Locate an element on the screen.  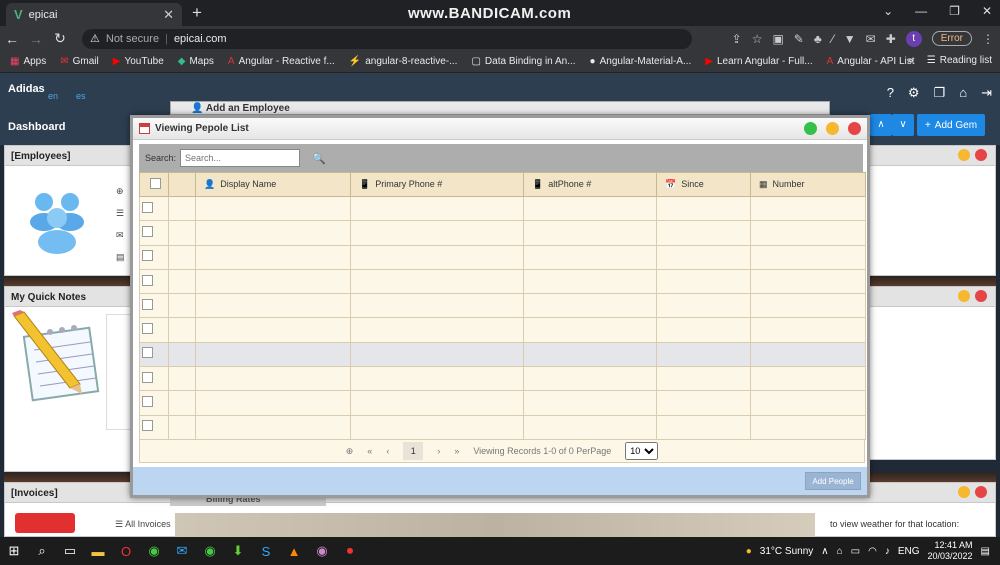
extension-icon: ♣ is located at coordinates (818, 39).